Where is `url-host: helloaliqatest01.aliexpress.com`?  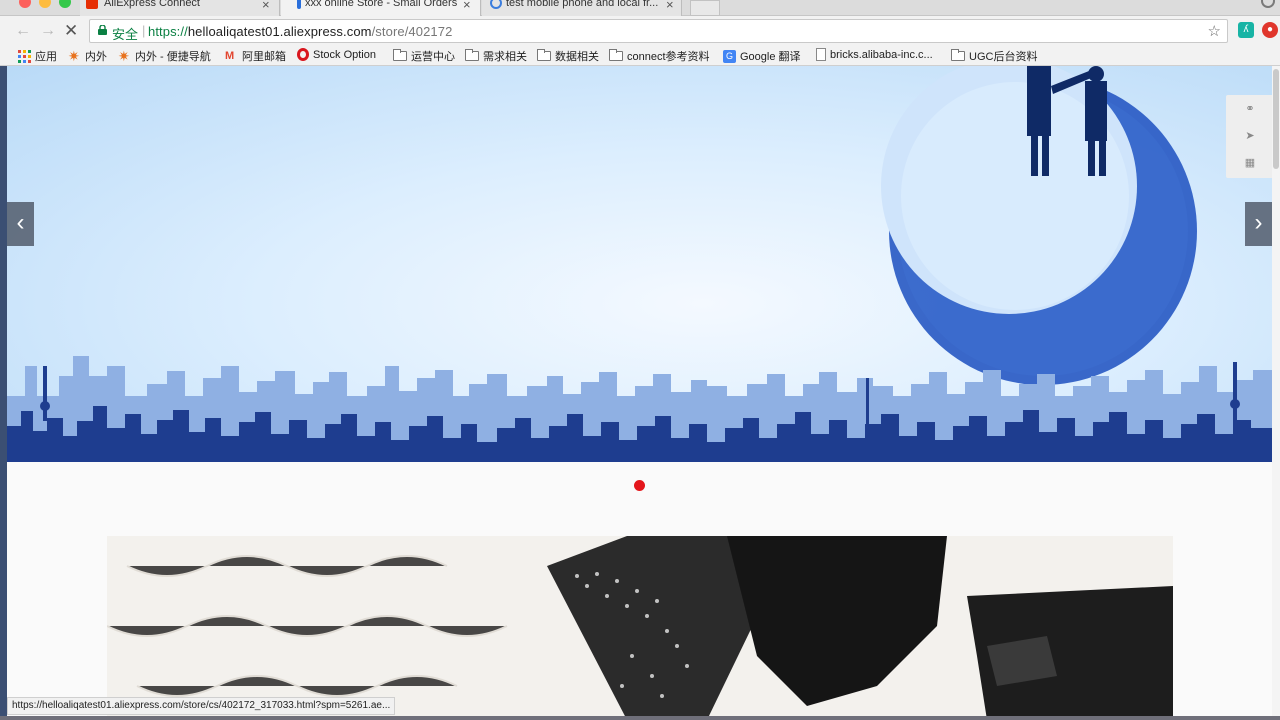
url-host: helloaliqatest01.aliexpress.com is located at coordinates (279, 31).